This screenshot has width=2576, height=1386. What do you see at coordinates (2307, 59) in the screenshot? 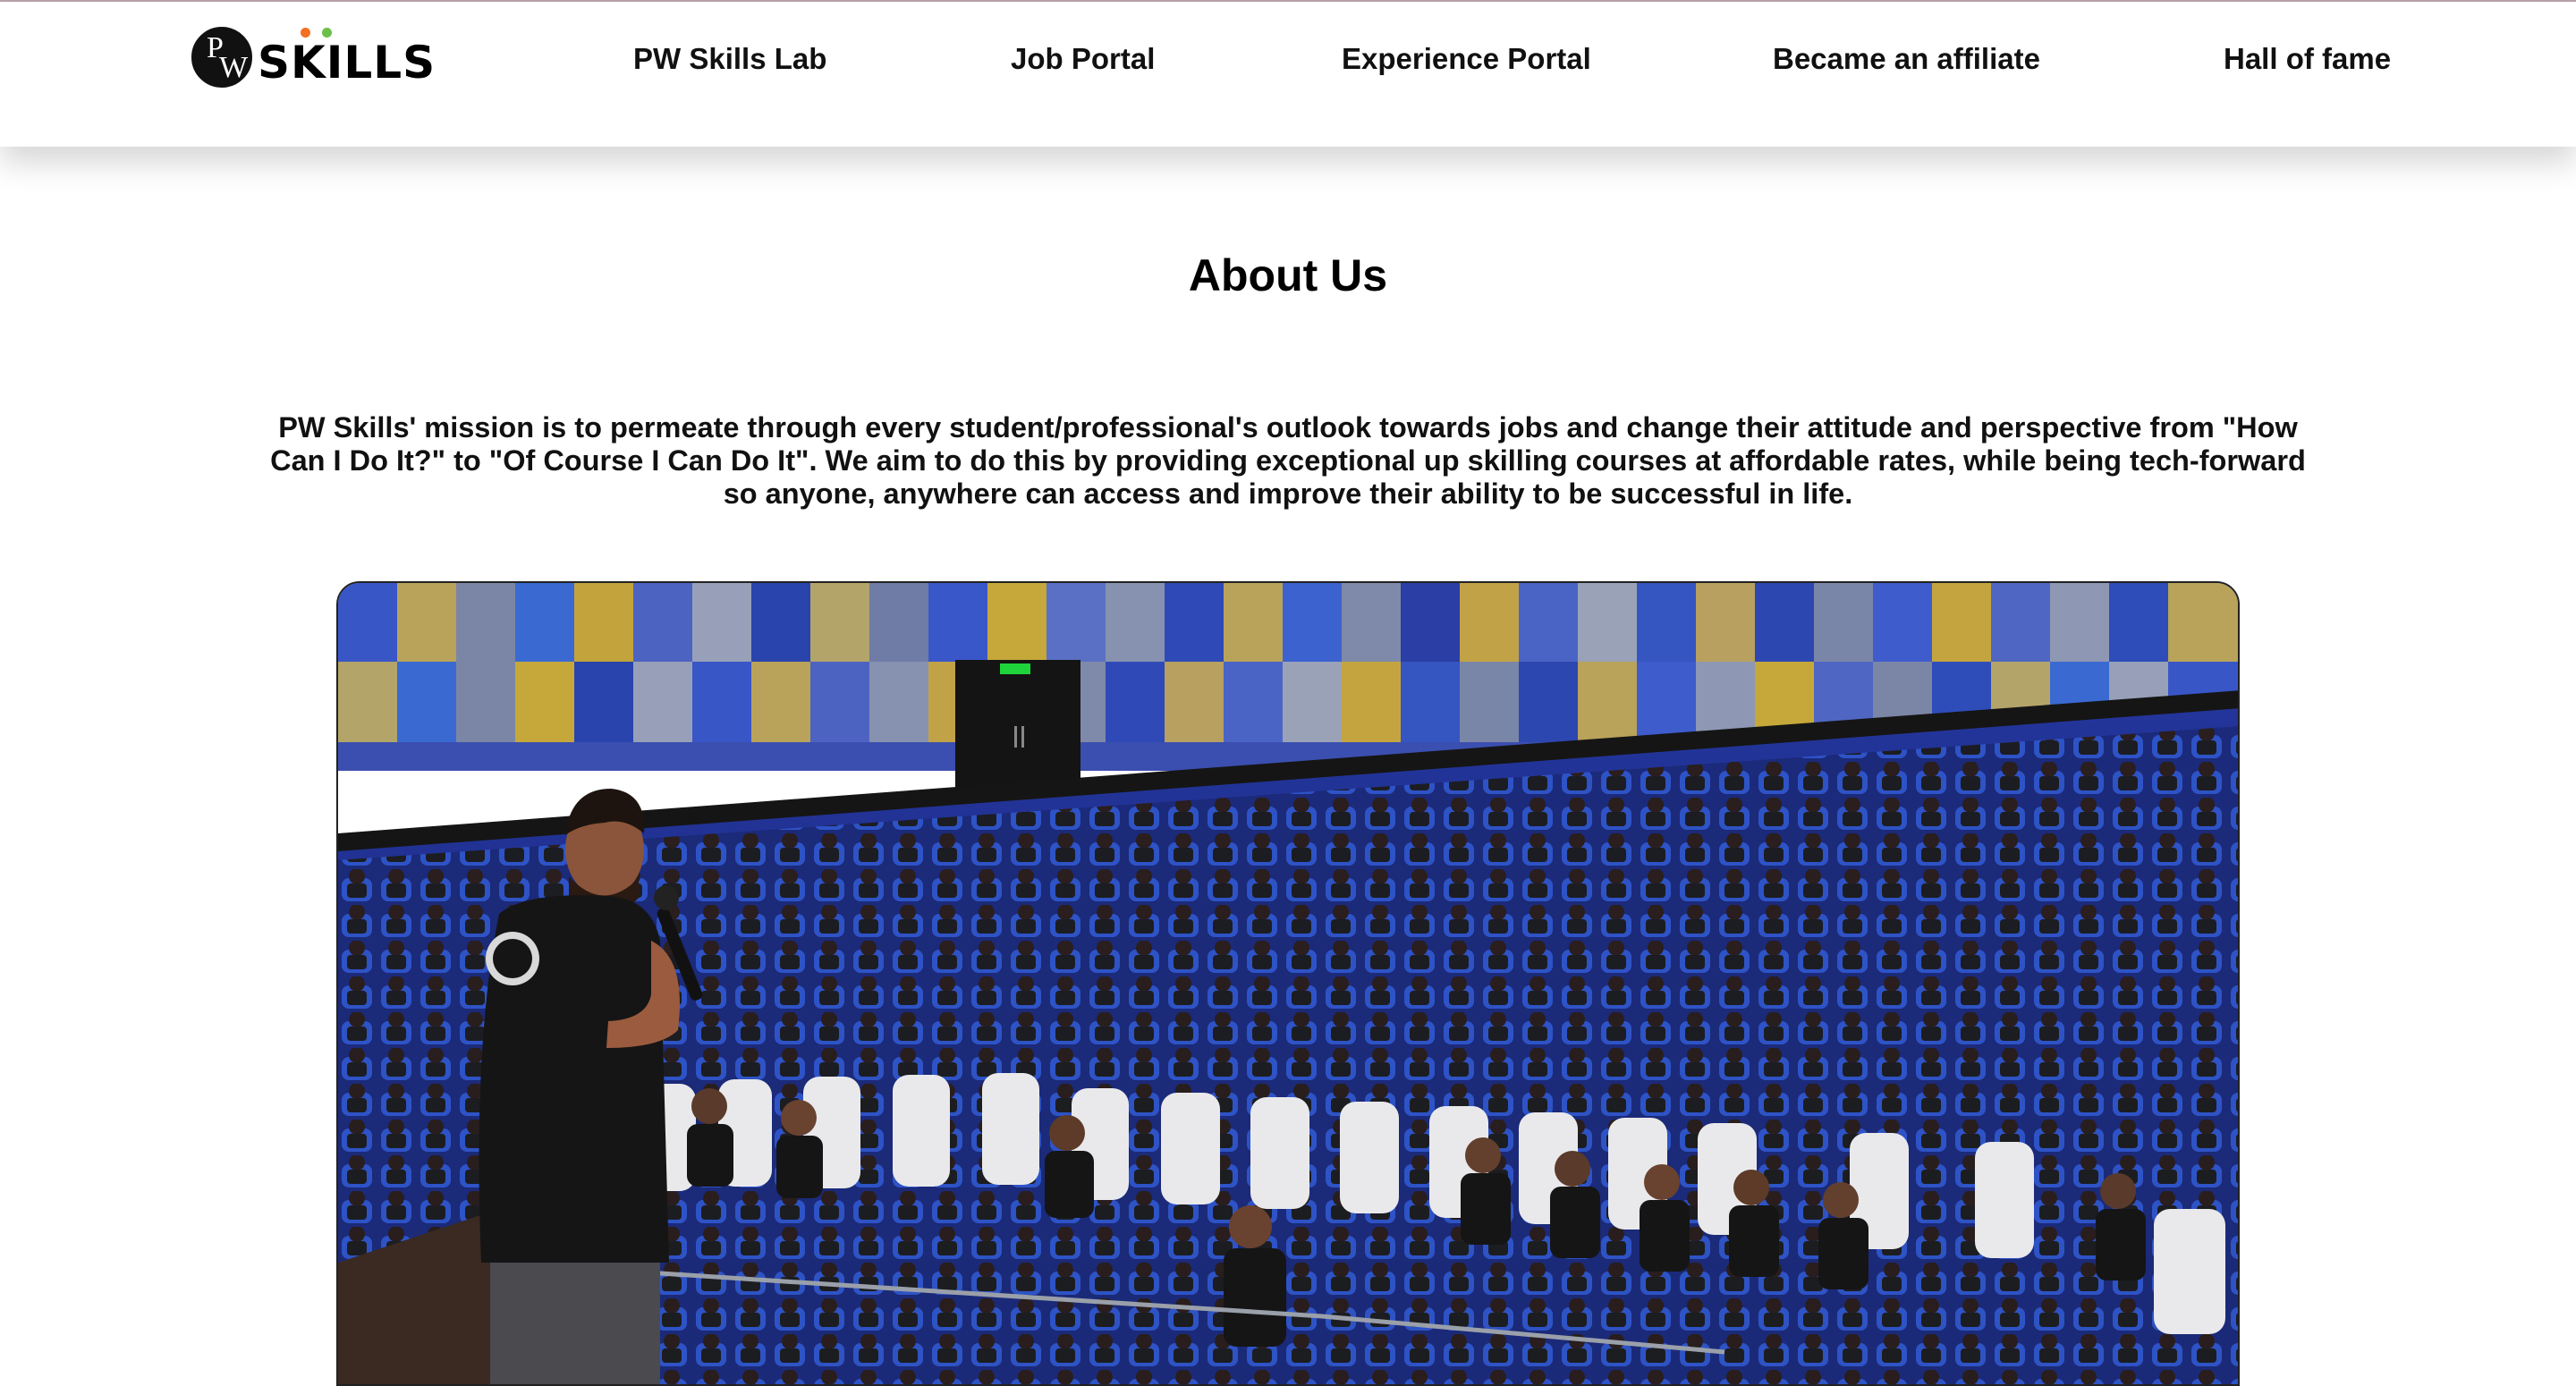
I see `nav-link-hall-of-fame: Hall of fame` at bounding box center [2307, 59].